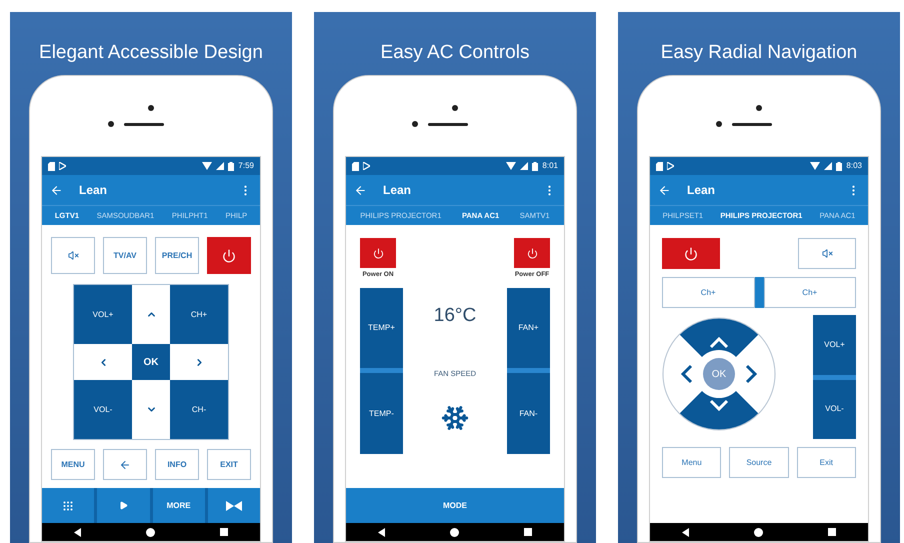 The width and height of the screenshot is (904, 543). I want to click on chevron-up-icon, so click(719, 342).